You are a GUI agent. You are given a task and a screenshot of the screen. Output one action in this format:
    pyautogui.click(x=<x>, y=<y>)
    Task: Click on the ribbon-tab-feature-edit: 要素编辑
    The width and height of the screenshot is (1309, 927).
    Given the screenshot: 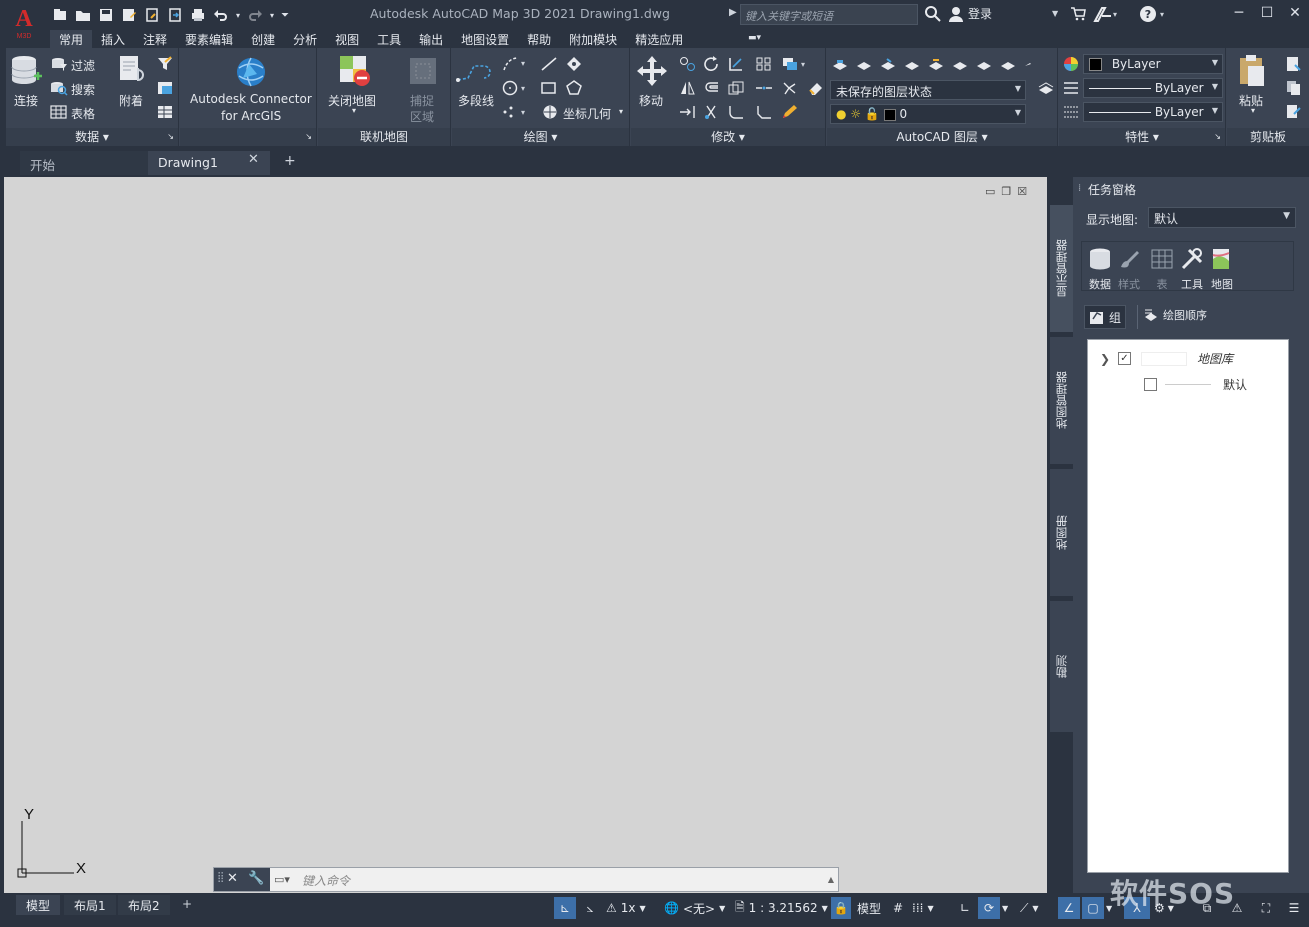 What is the action you would take?
    pyautogui.click(x=209, y=39)
    